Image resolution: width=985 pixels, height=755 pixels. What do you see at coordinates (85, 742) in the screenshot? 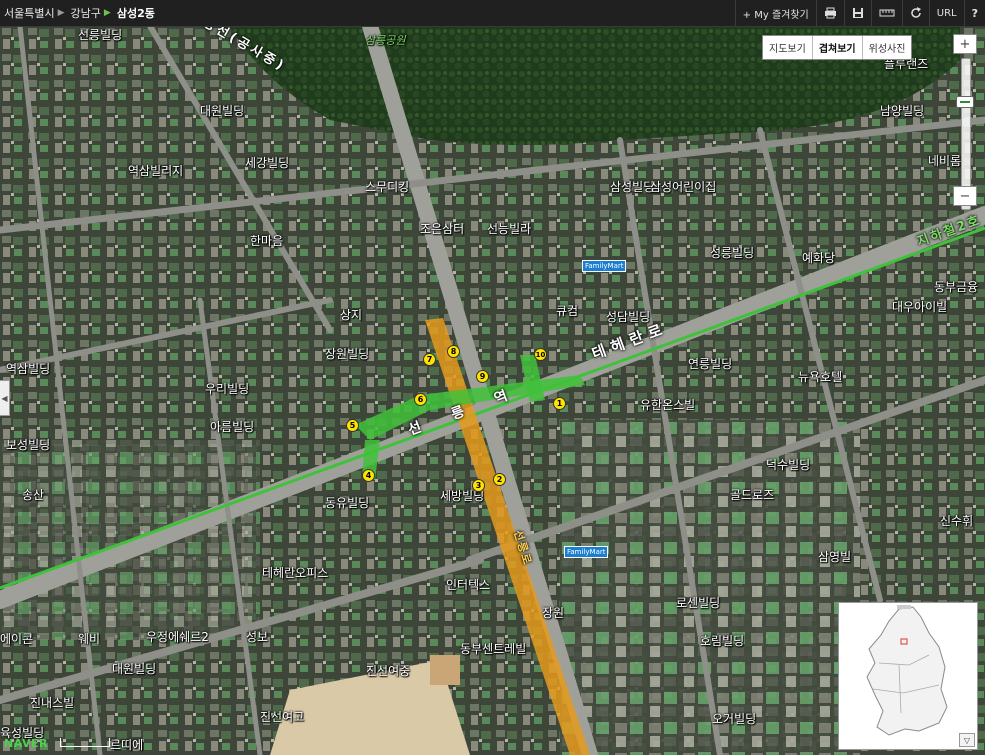
I see `map-scale-bar` at bounding box center [85, 742].